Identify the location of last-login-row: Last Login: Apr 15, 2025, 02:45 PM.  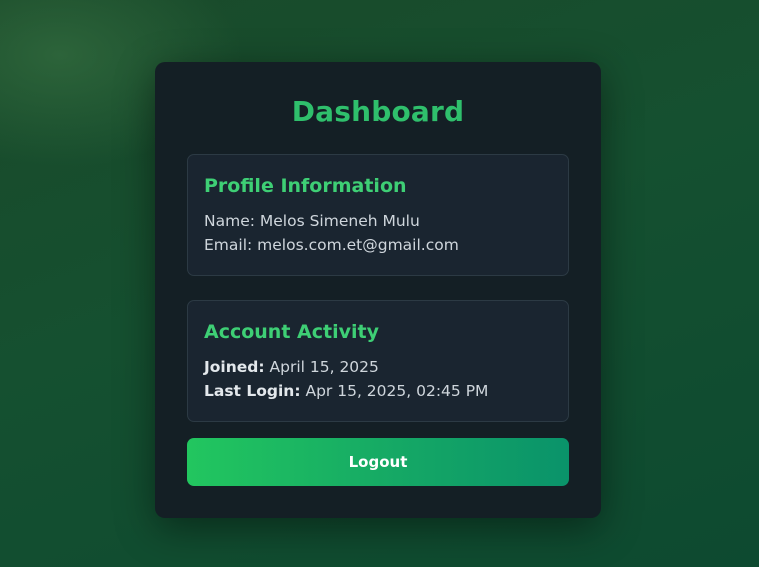
(378, 391).